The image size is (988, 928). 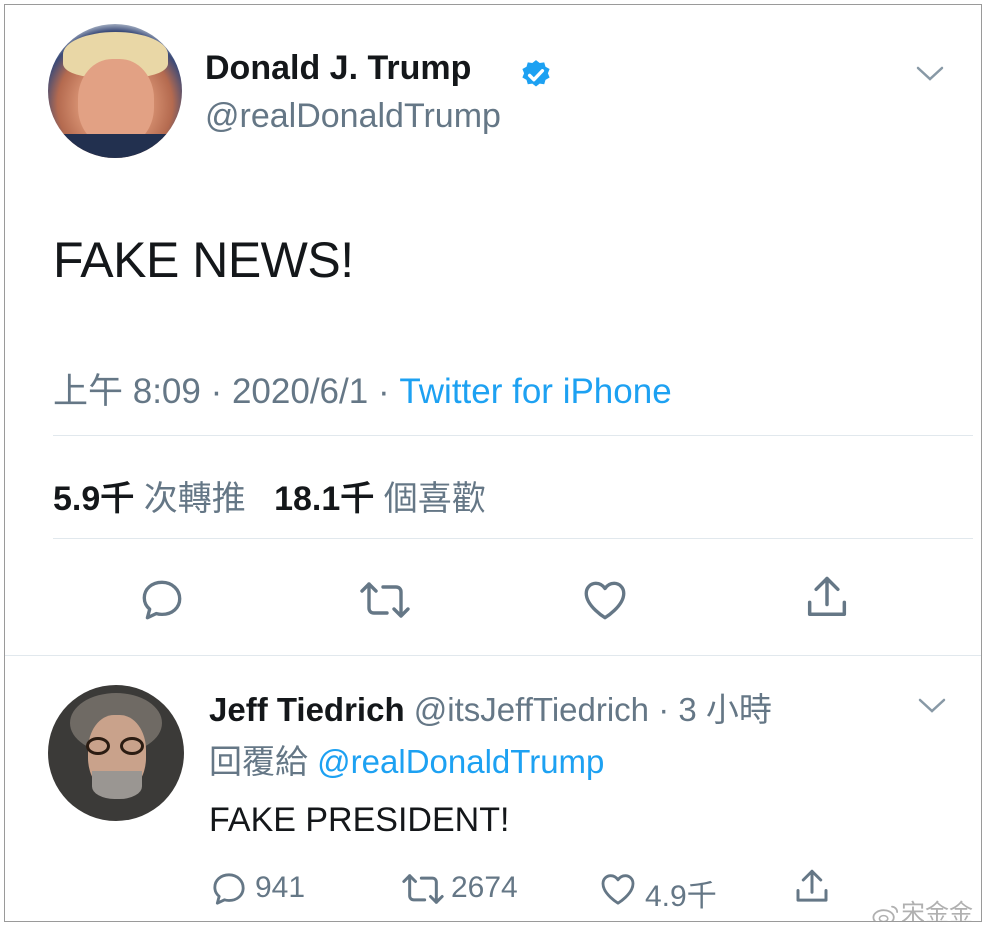 What do you see at coordinates (535, 391) in the screenshot?
I see `tweet-source: Twitter for iPhone` at bounding box center [535, 391].